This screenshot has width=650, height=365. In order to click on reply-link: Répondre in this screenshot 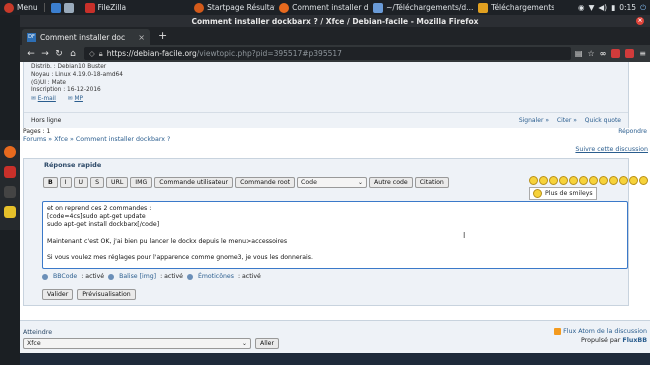, I will do `click(632, 132)`.